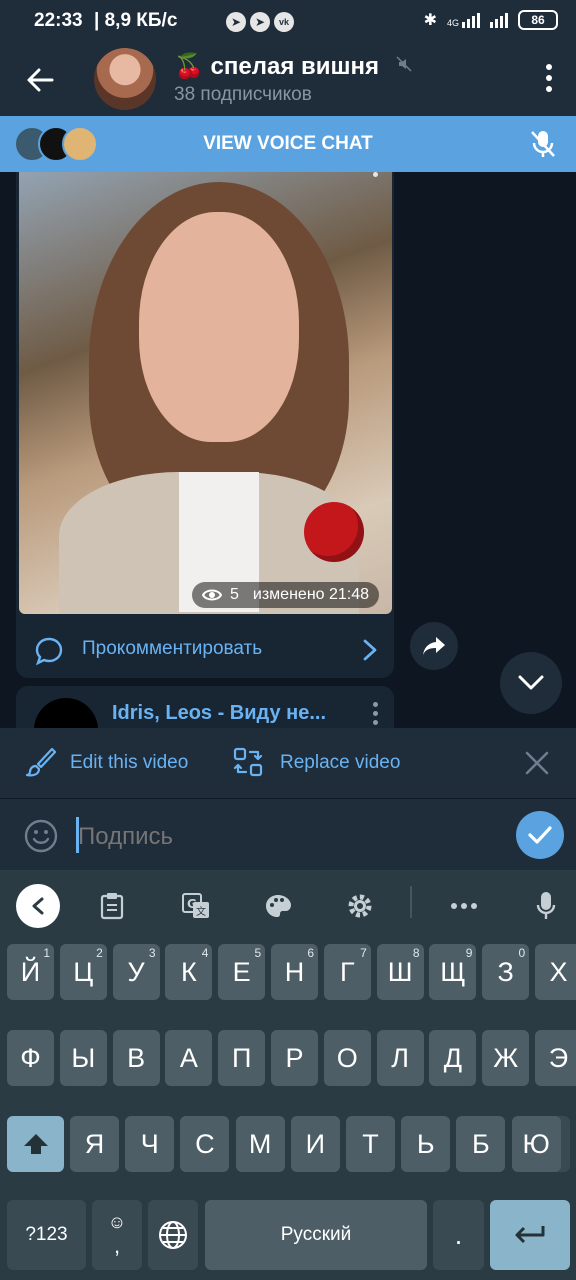  Describe the element at coordinates (537, 763) in the screenshot. I see `close-icon` at that location.